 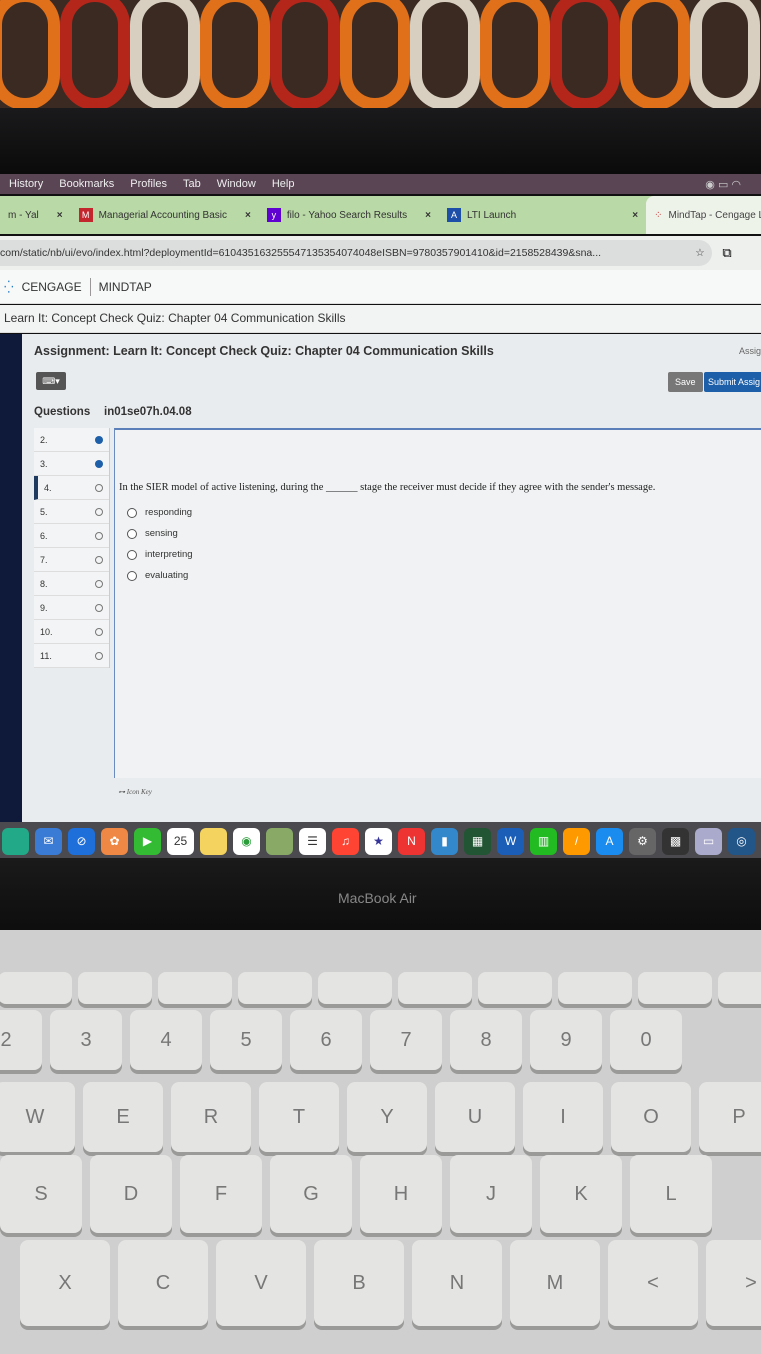 What do you see at coordinates (71, 440) in the screenshot?
I see `question-nav-item: 2.` at bounding box center [71, 440].